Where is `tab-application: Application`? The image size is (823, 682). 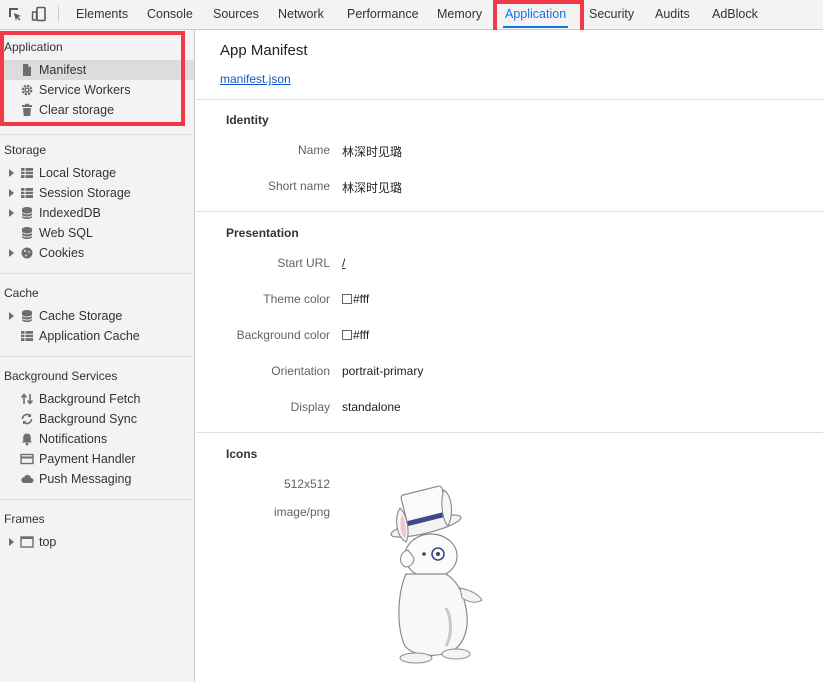
tab-application: Application is located at coordinates (535, 14).